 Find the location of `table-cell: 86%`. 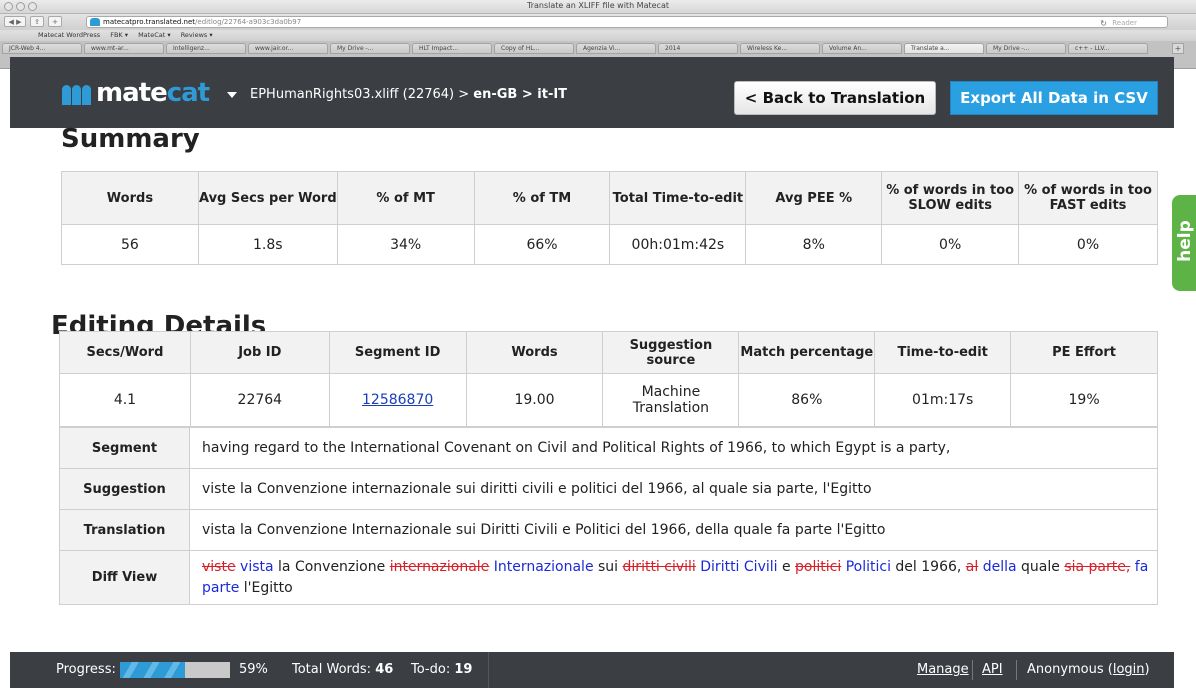

table-cell: 86% is located at coordinates (807, 400).